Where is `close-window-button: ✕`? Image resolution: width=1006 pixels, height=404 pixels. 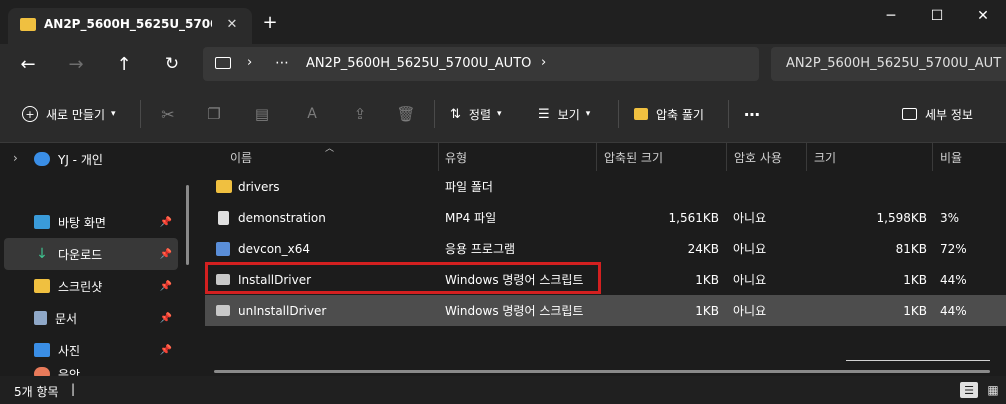
close-window-button: ✕ is located at coordinates (983, 16).